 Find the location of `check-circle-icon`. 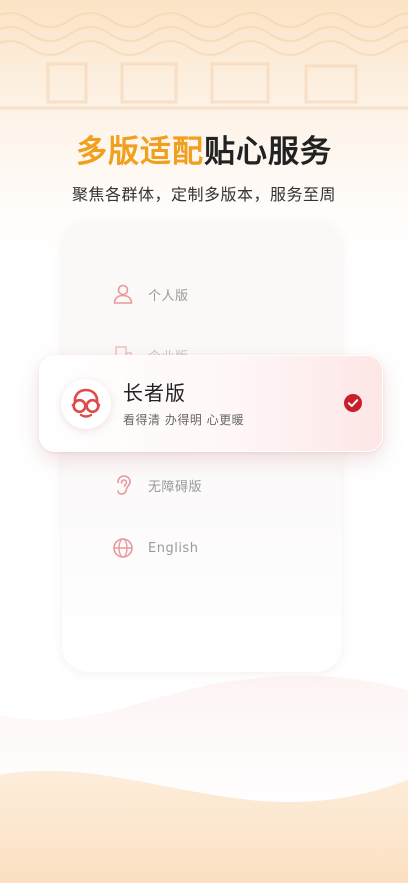

check-circle-icon is located at coordinates (353, 403).